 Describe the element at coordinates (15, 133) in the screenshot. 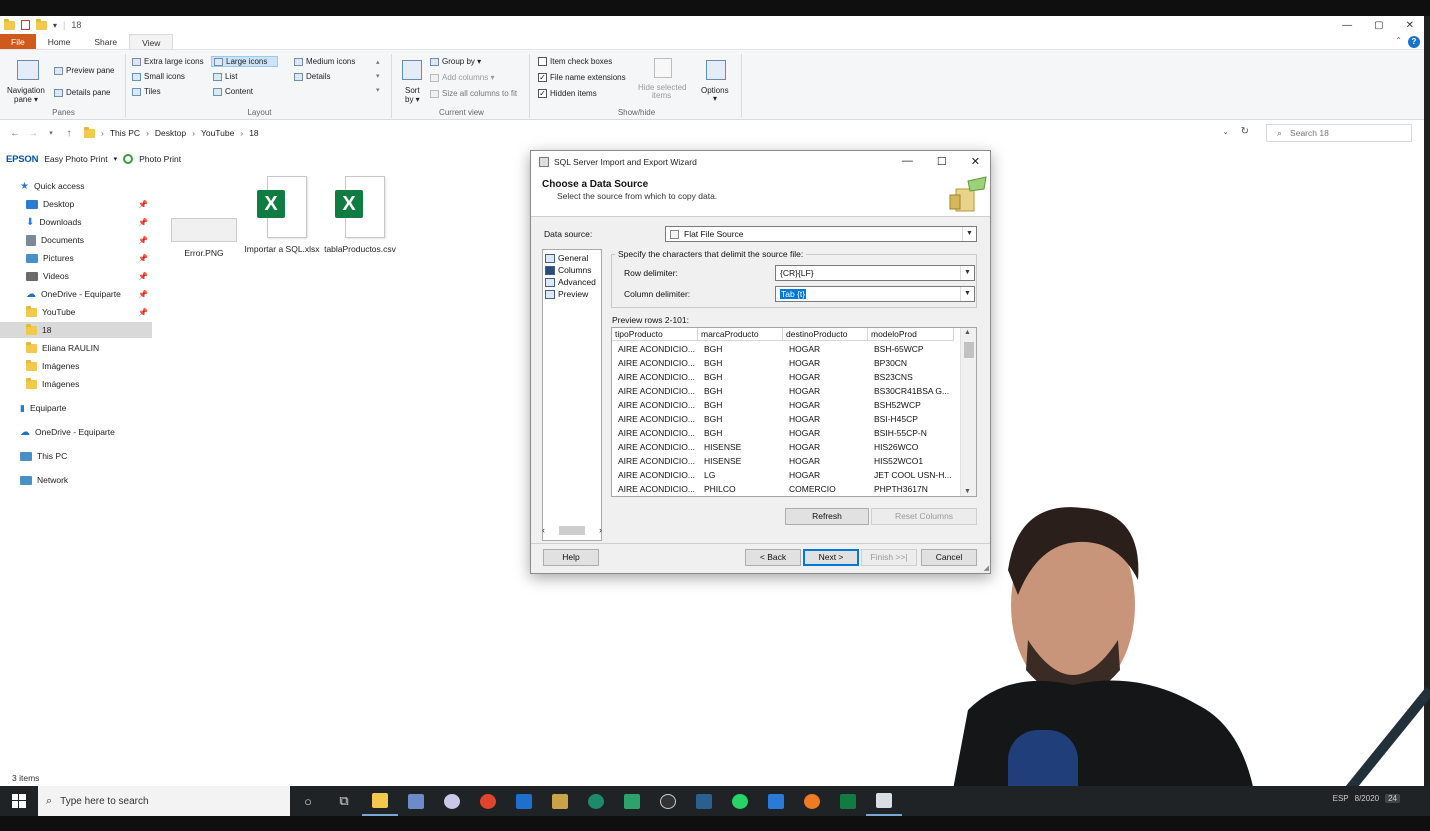

I see `back-arrow-icon: ←` at that location.